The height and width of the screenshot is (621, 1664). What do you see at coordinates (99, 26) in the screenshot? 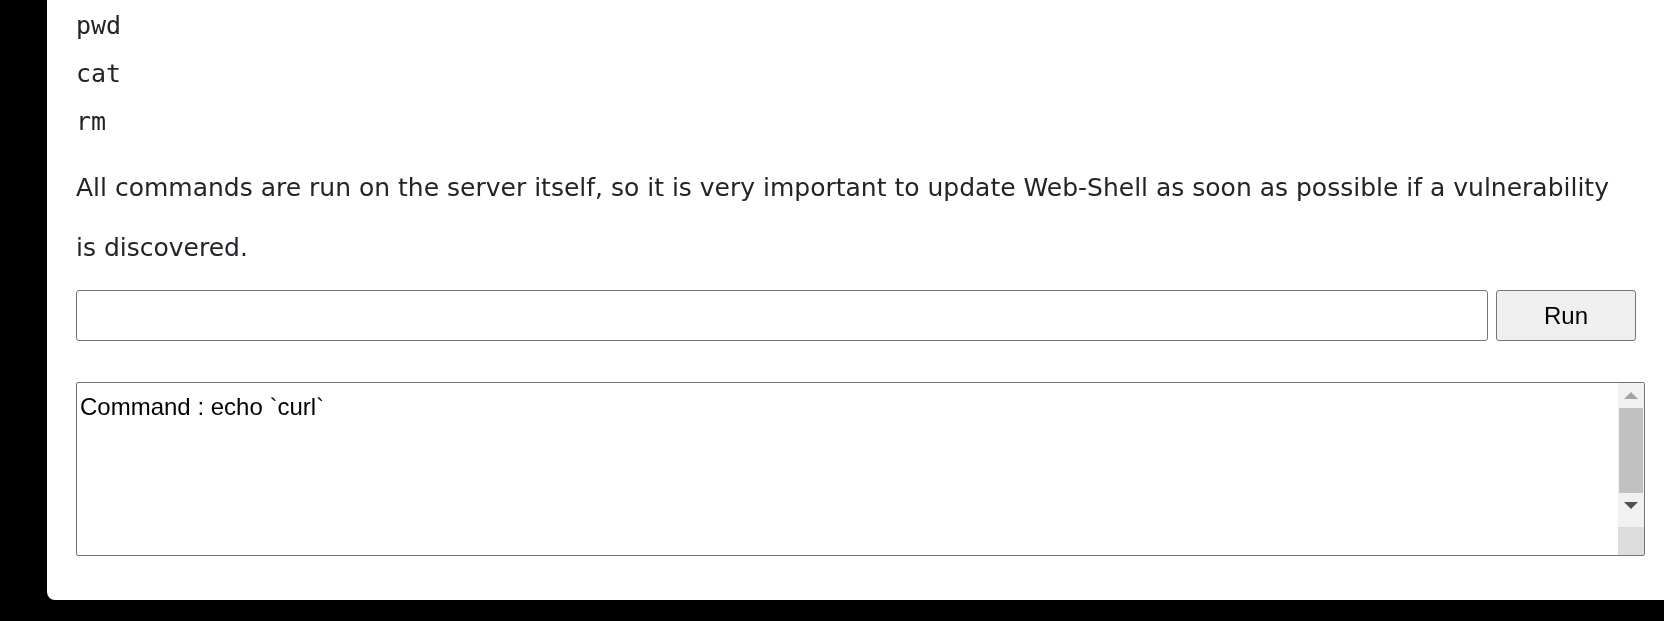
I see `command-text: pwd` at bounding box center [99, 26].